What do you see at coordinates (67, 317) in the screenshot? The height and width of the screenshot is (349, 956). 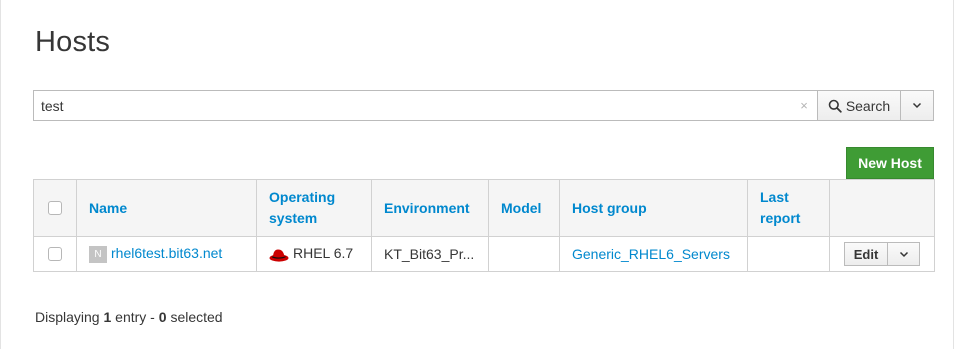 I see `summary-prefix: Displaying` at bounding box center [67, 317].